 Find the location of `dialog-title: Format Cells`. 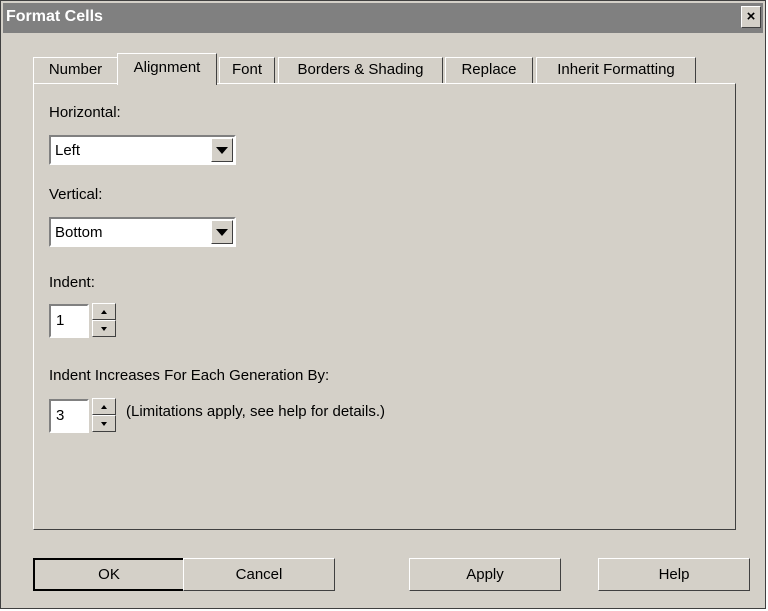

dialog-title: Format Cells is located at coordinates (54, 16).